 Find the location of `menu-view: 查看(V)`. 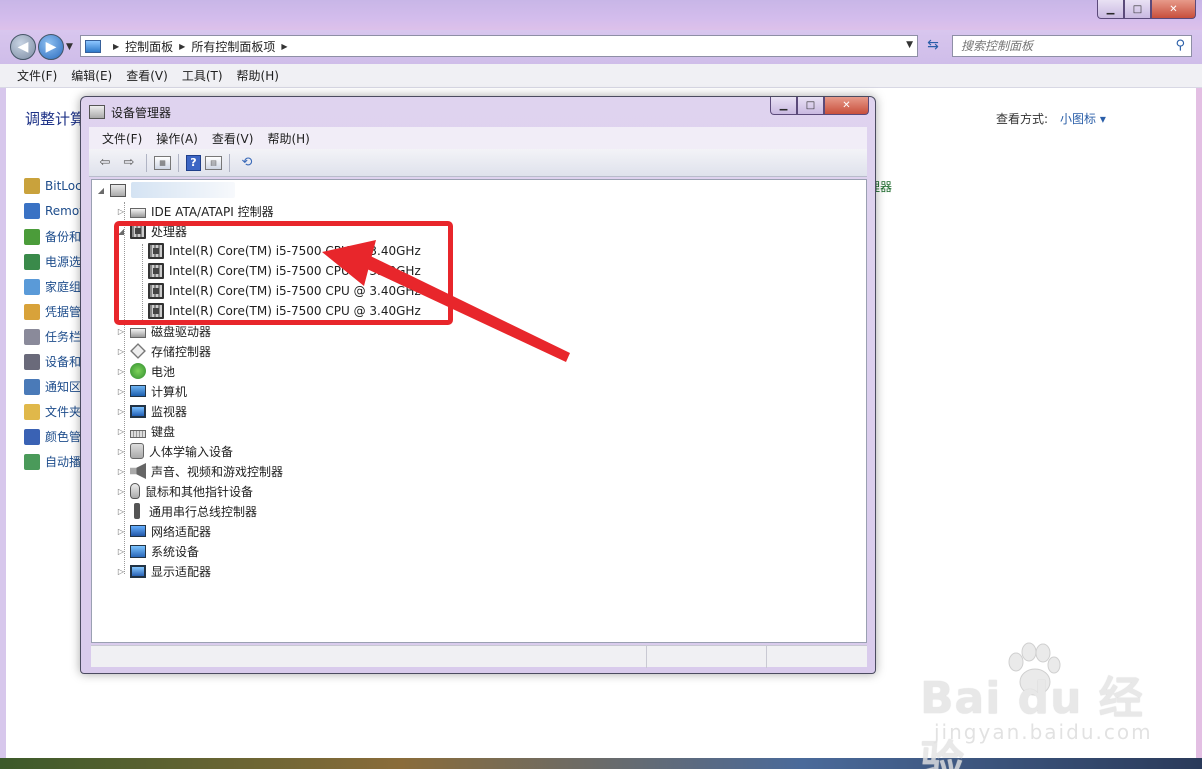

menu-view: 查看(V) is located at coordinates (147, 75).